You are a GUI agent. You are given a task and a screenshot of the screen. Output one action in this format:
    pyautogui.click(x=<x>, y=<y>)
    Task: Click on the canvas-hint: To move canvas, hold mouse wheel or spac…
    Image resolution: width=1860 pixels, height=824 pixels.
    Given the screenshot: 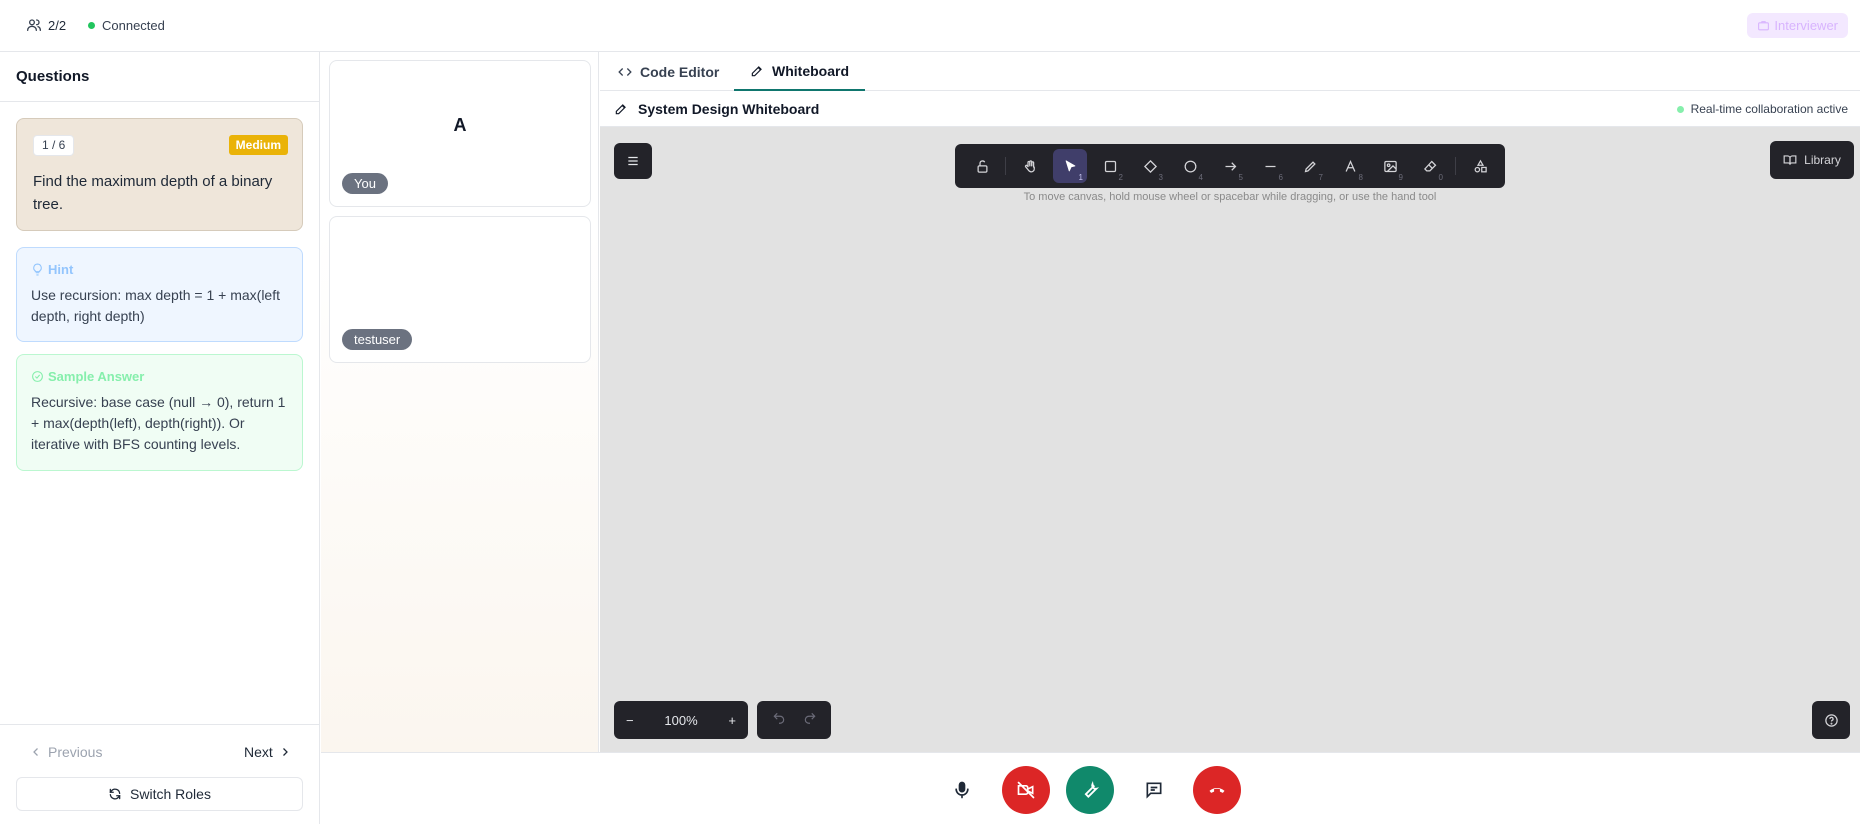 What is the action you would take?
    pyautogui.click(x=1230, y=197)
    